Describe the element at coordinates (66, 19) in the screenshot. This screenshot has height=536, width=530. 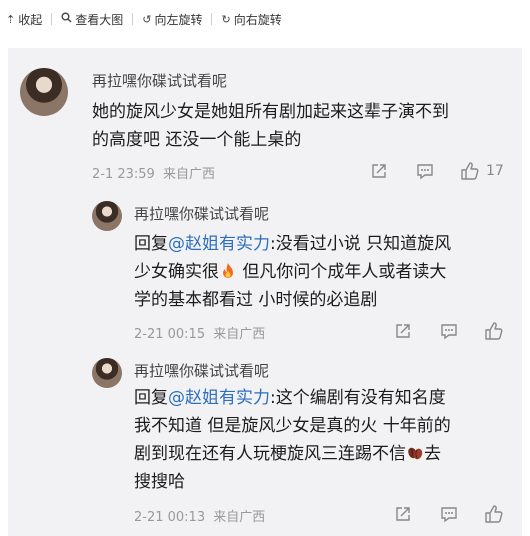
I see `search-icon` at that location.